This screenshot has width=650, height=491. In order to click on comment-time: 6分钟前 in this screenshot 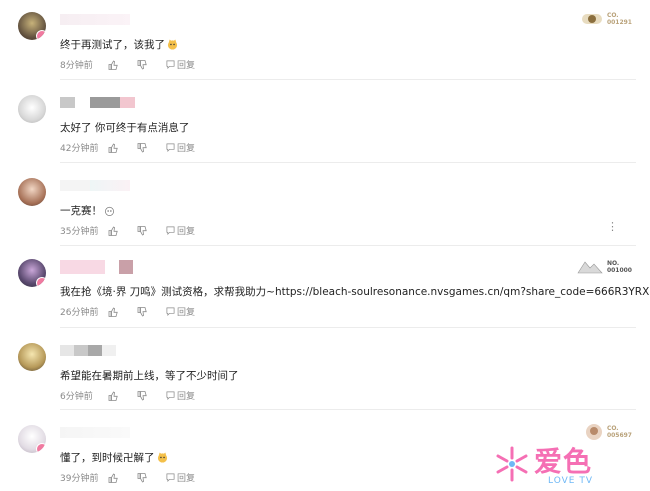, I will do `click(76, 397)`.